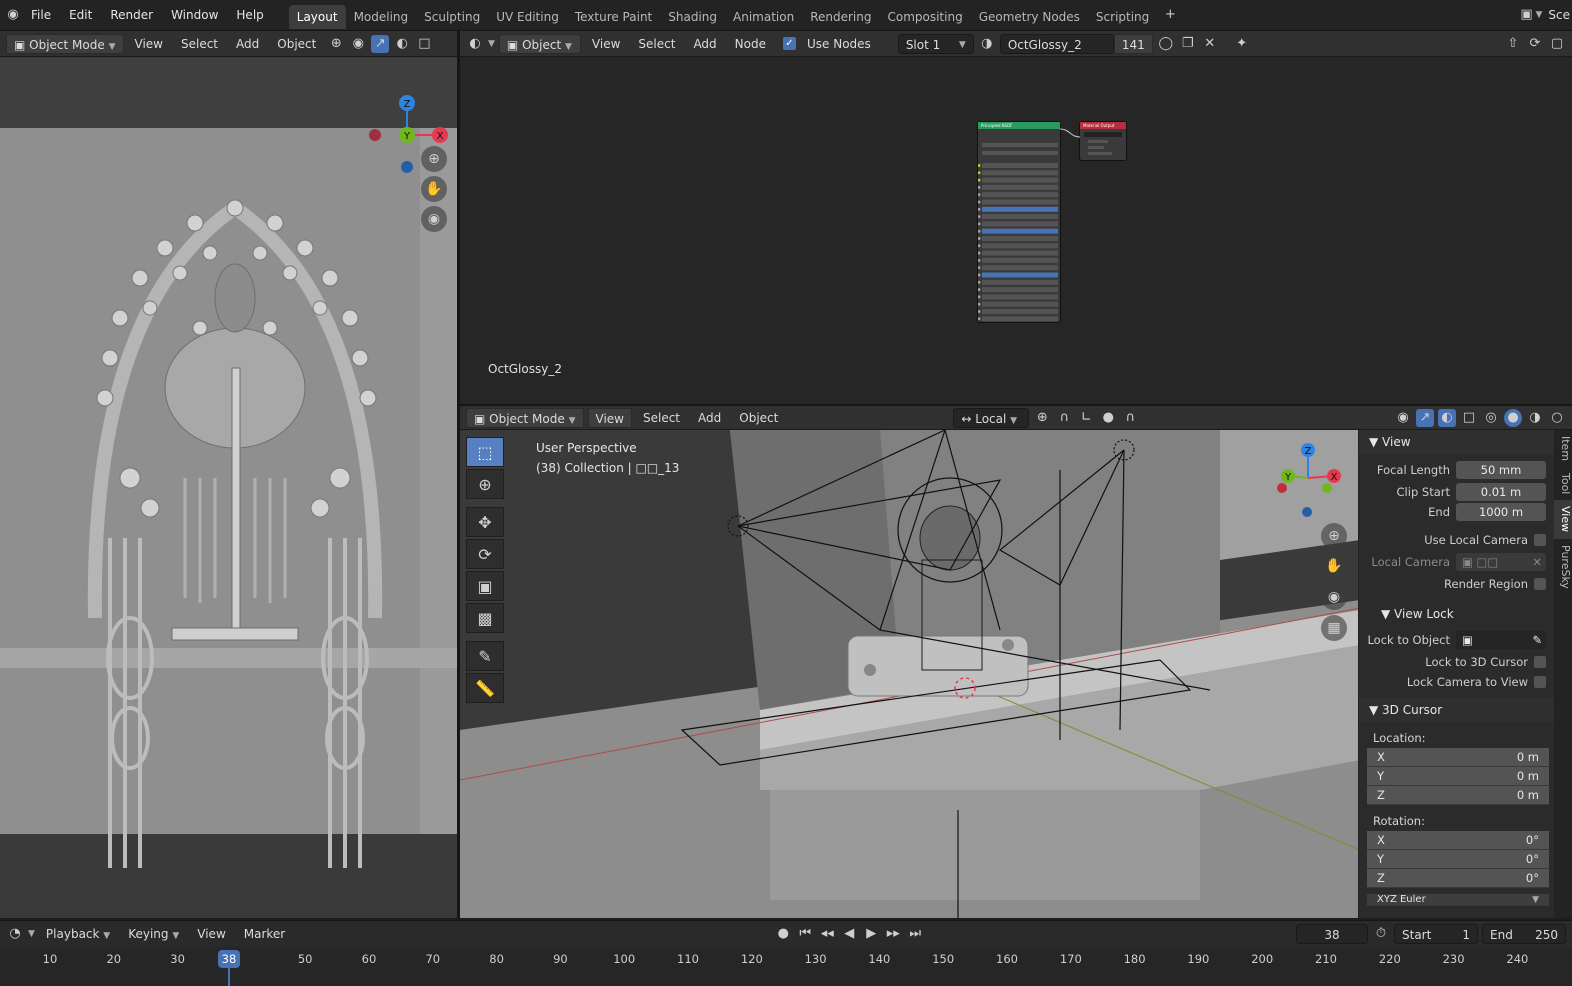  Describe the element at coordinates (783, 934) in the screenshot. I see `record-icon: ●` at that location.